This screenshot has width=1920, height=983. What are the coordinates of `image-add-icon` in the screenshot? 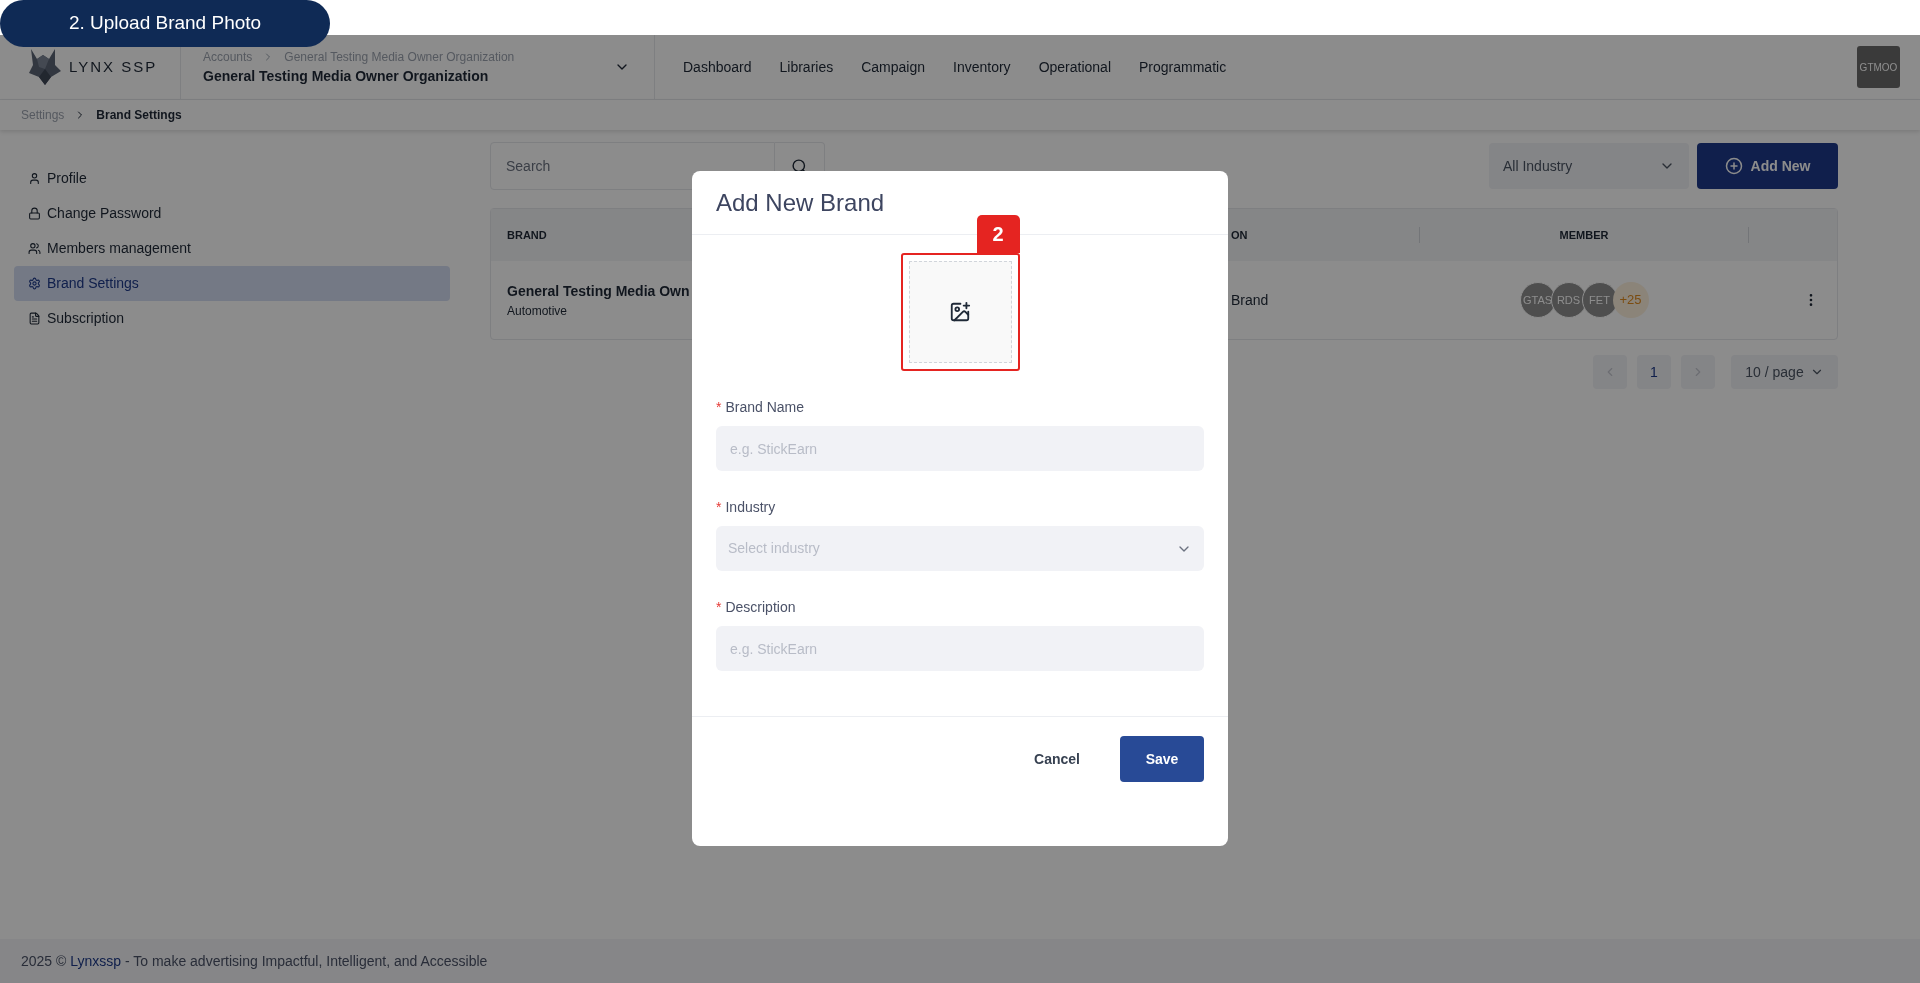 It's located at (960, 312).